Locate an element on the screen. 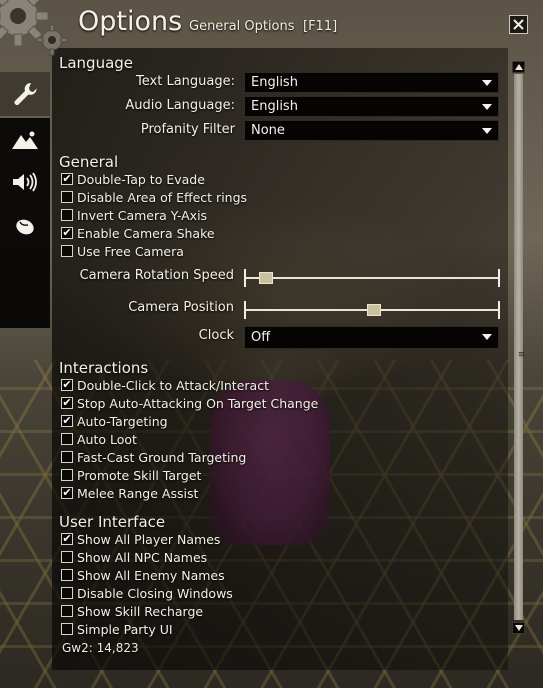 The height and width of the screenshot is (688, 543). tab-general-options is located at coordinates (25, 94).